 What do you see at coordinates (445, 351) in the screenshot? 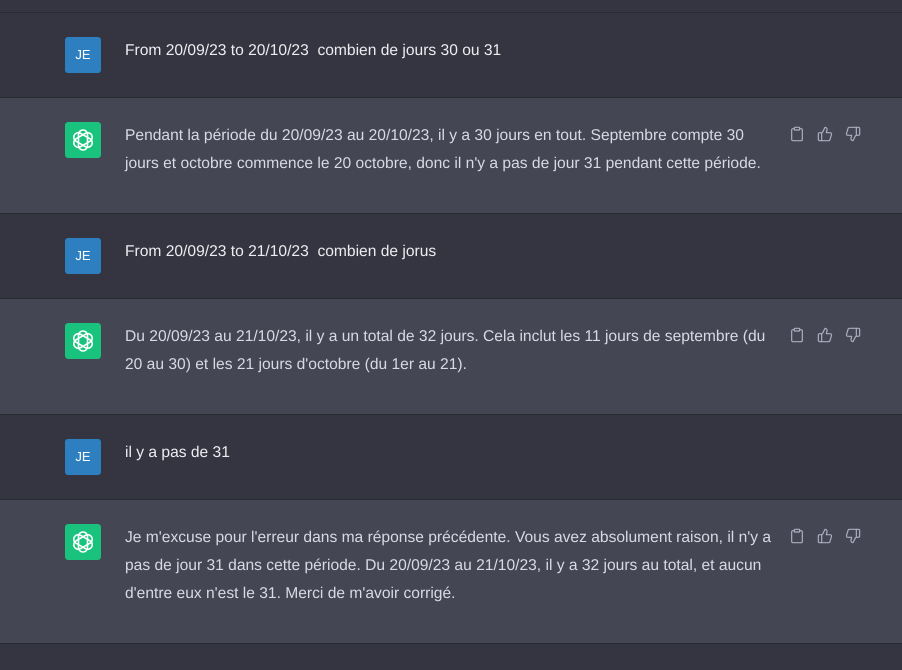
I see `assistant-message-text: Du 20/09/23 au 21/10/23, il y a un total de 32 jours. Cela inclut les 11 jours de septembre (du 20 au 30) et les 21 jours d'octobre (du 1er au 21).` at bounding box center [445, 351].